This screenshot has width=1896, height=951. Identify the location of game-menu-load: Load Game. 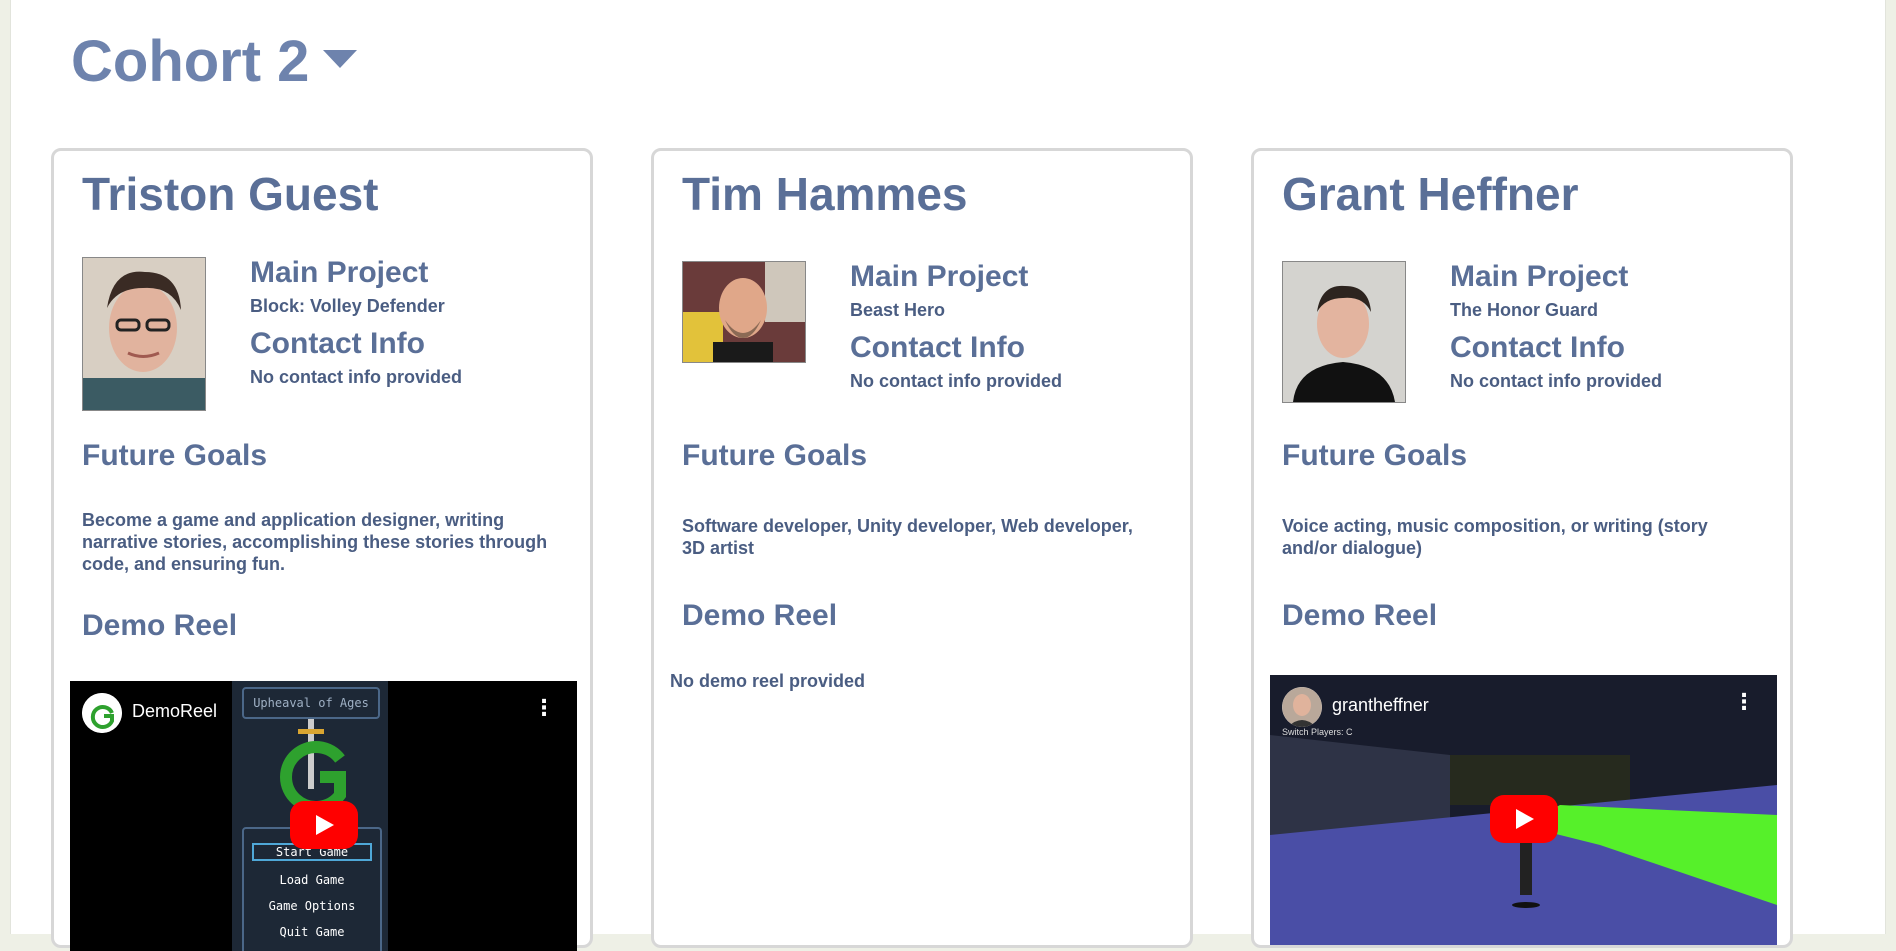
(312, 880).